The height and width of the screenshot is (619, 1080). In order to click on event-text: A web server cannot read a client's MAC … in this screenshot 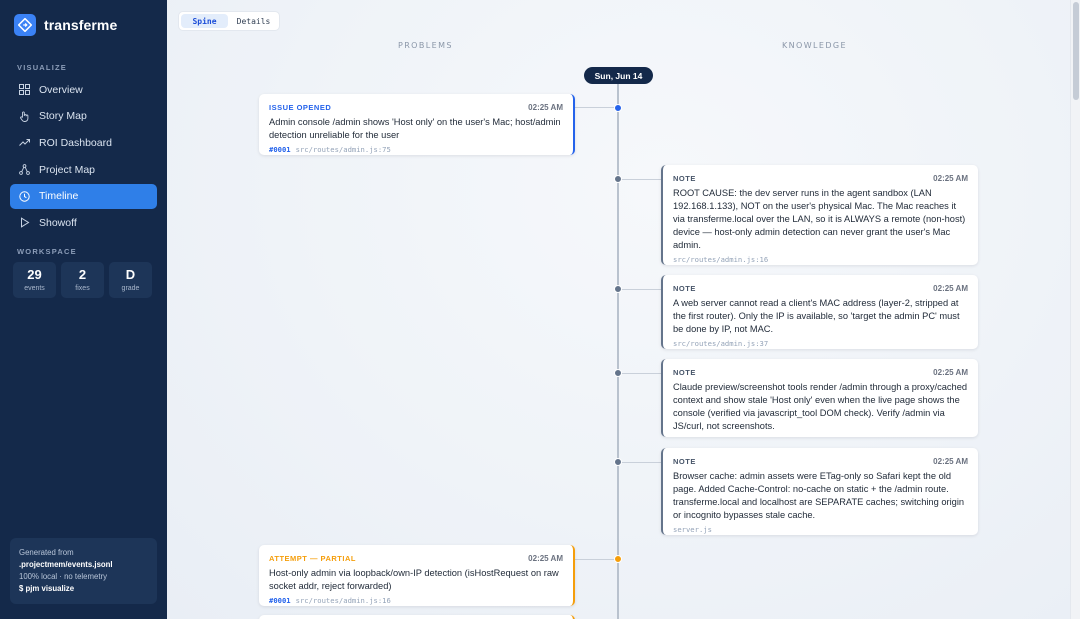, I will do `click(816, 316)`.